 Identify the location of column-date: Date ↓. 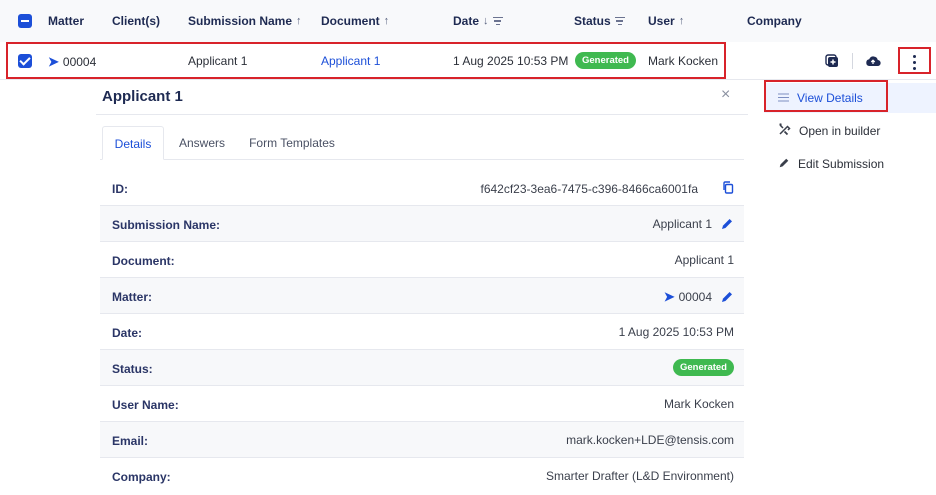
(478, 21).